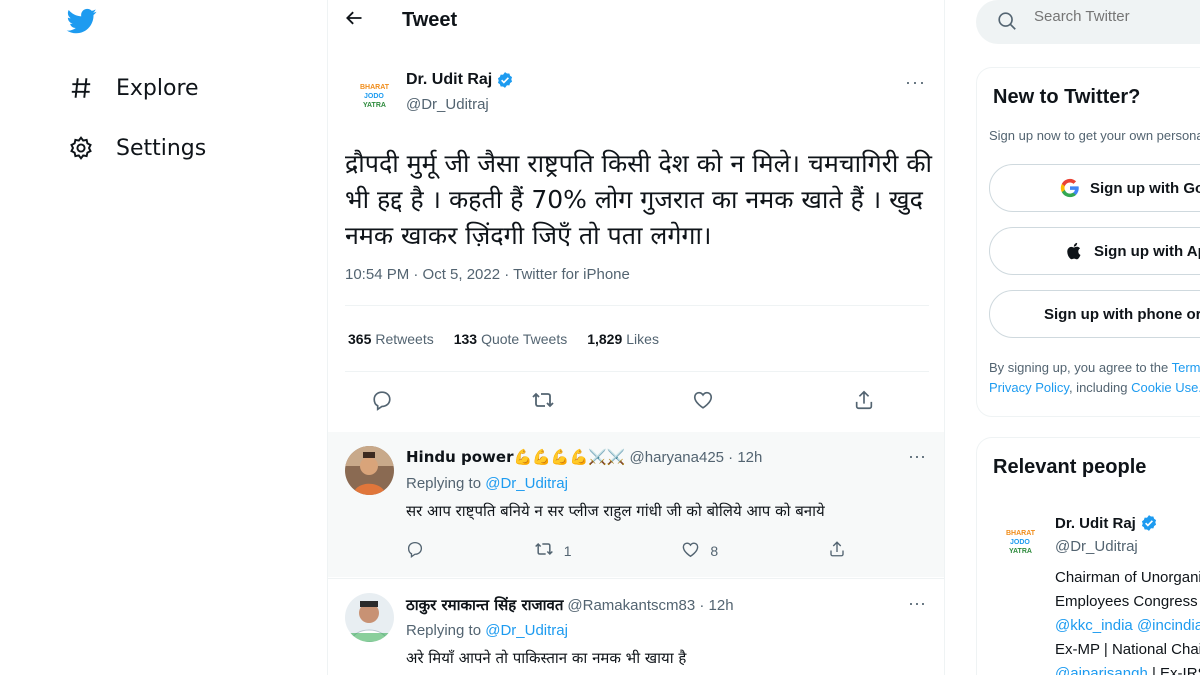 This screenshot has width=1200, height=675. What do you see at coordinates (1145, 188) in the screenshot?
I see `signup-google-label: Sign up with Google` at bounding box center [1145, 188].